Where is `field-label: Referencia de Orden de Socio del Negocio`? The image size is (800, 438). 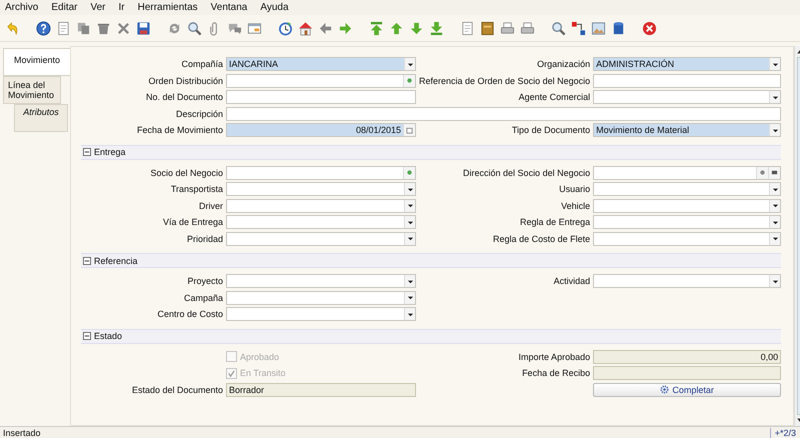 field-label: Referencia de Orden de Socio del Negocio is located at coordinates (504, 81).